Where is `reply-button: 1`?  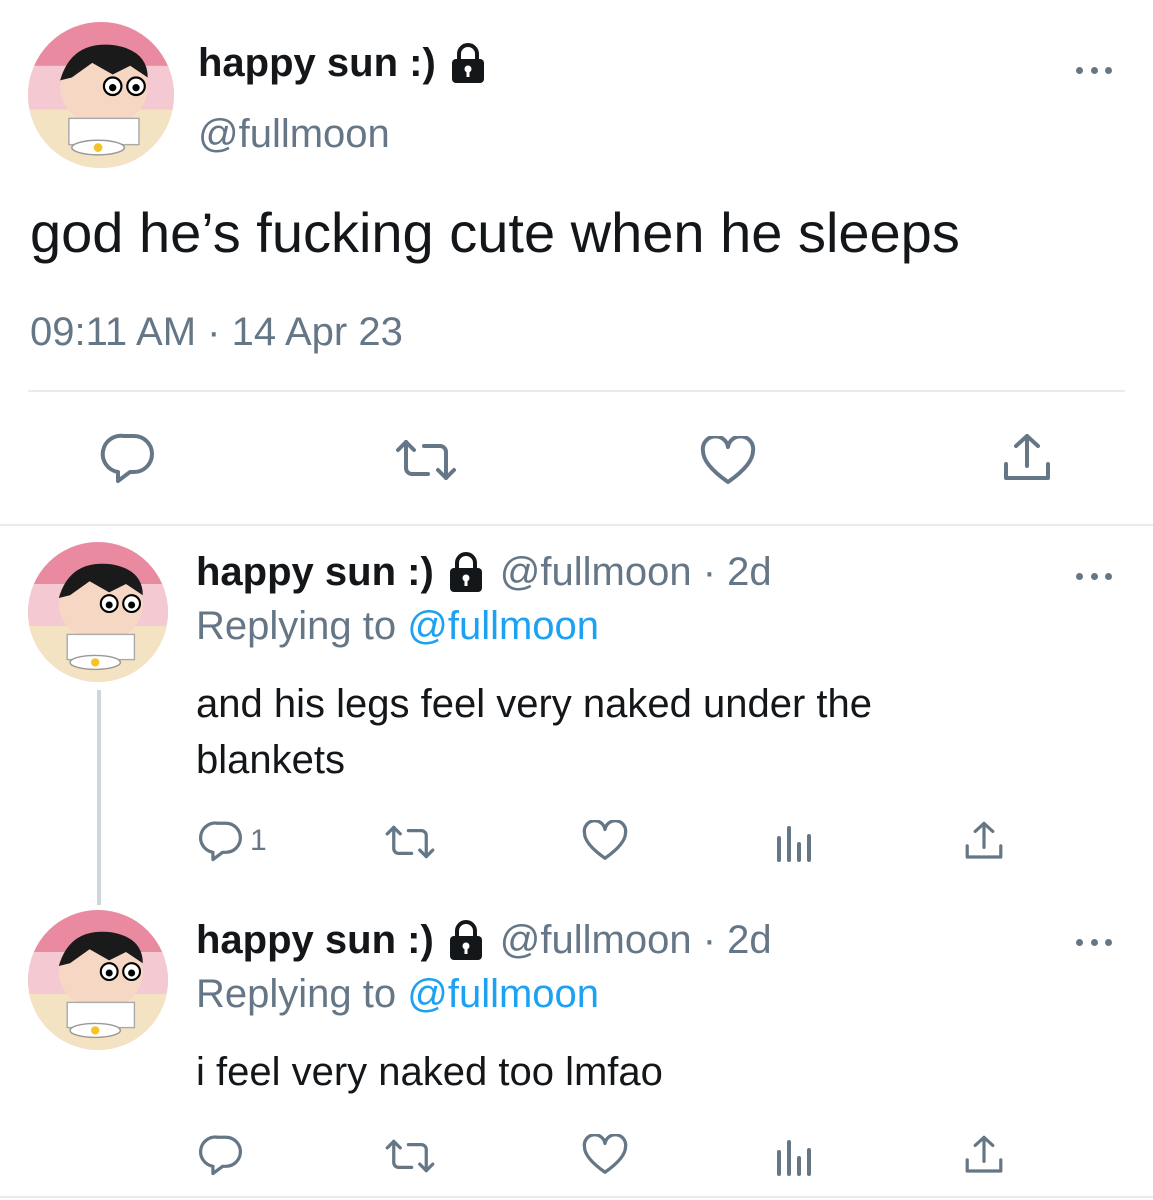
reply-button: 1 is located at coordinates (232, 841).